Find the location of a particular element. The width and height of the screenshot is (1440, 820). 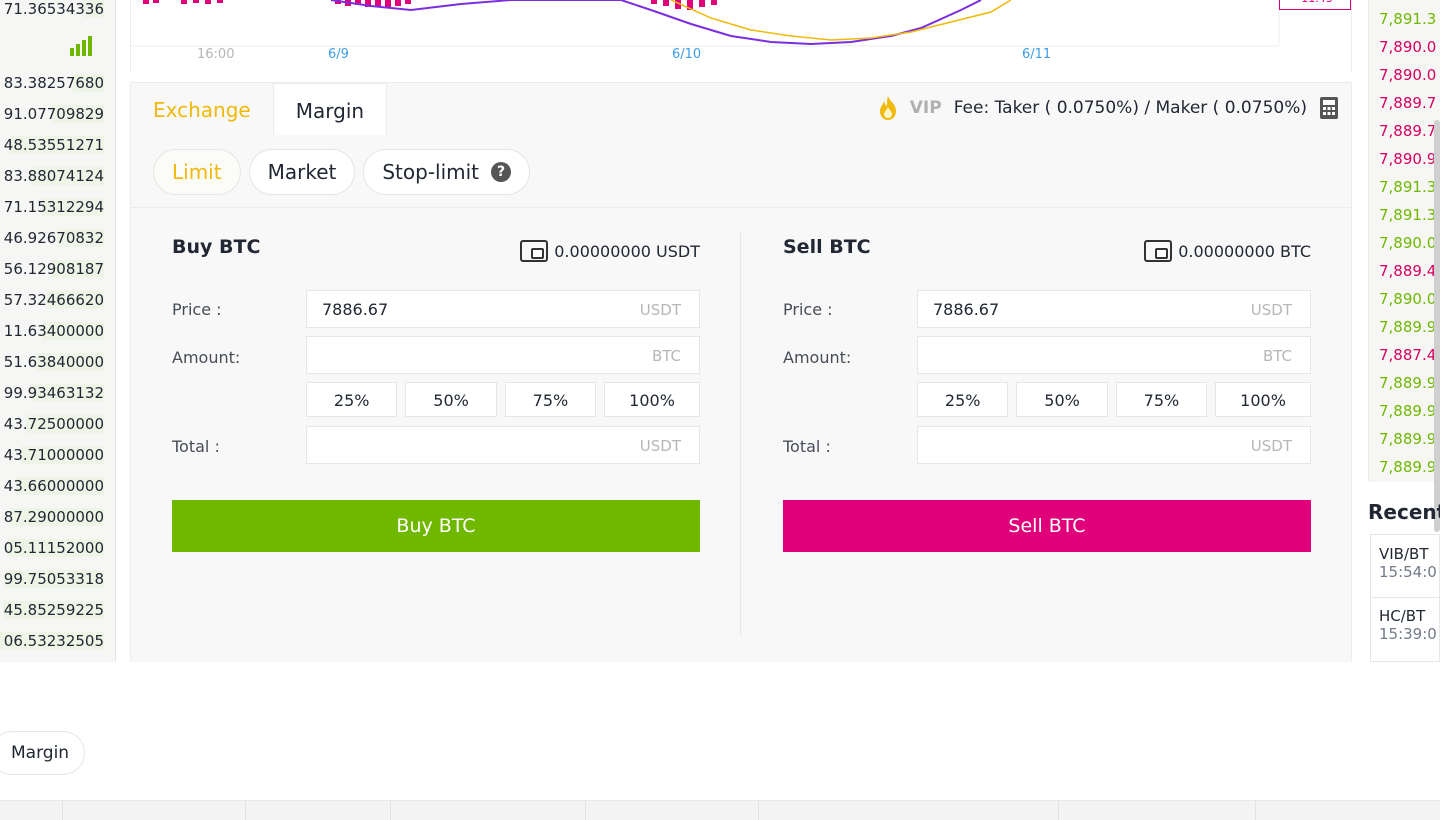

trade-tabs: Exchange Margin is located at coordinates (259, 109).